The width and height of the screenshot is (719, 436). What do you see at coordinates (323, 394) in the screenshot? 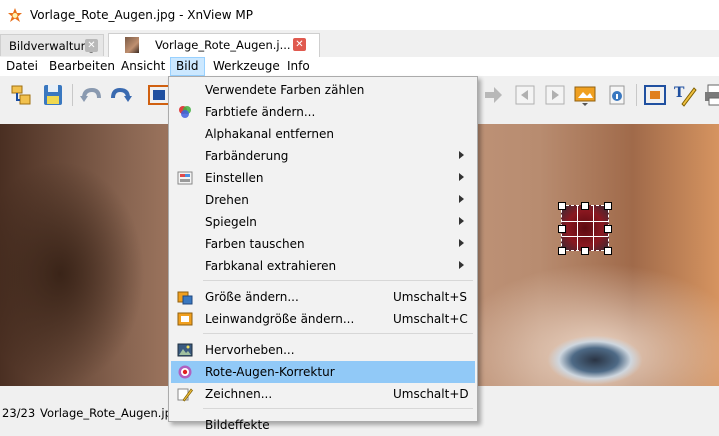
I see `menu-item-draw: Zeichnen... Umschalt+D` at bounding box center [323, 394].